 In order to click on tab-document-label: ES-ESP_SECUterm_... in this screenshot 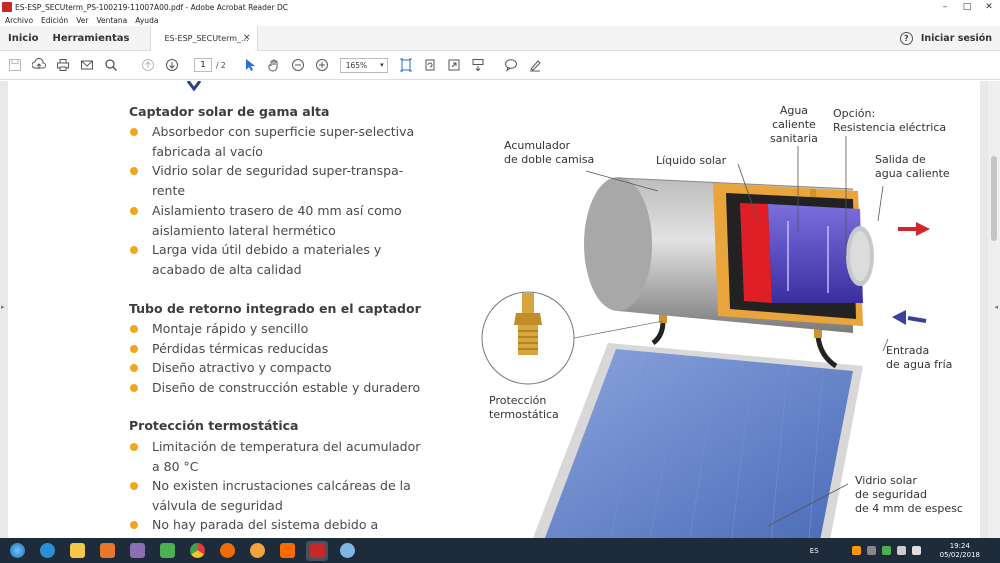, I will do `click(206, 38)`.